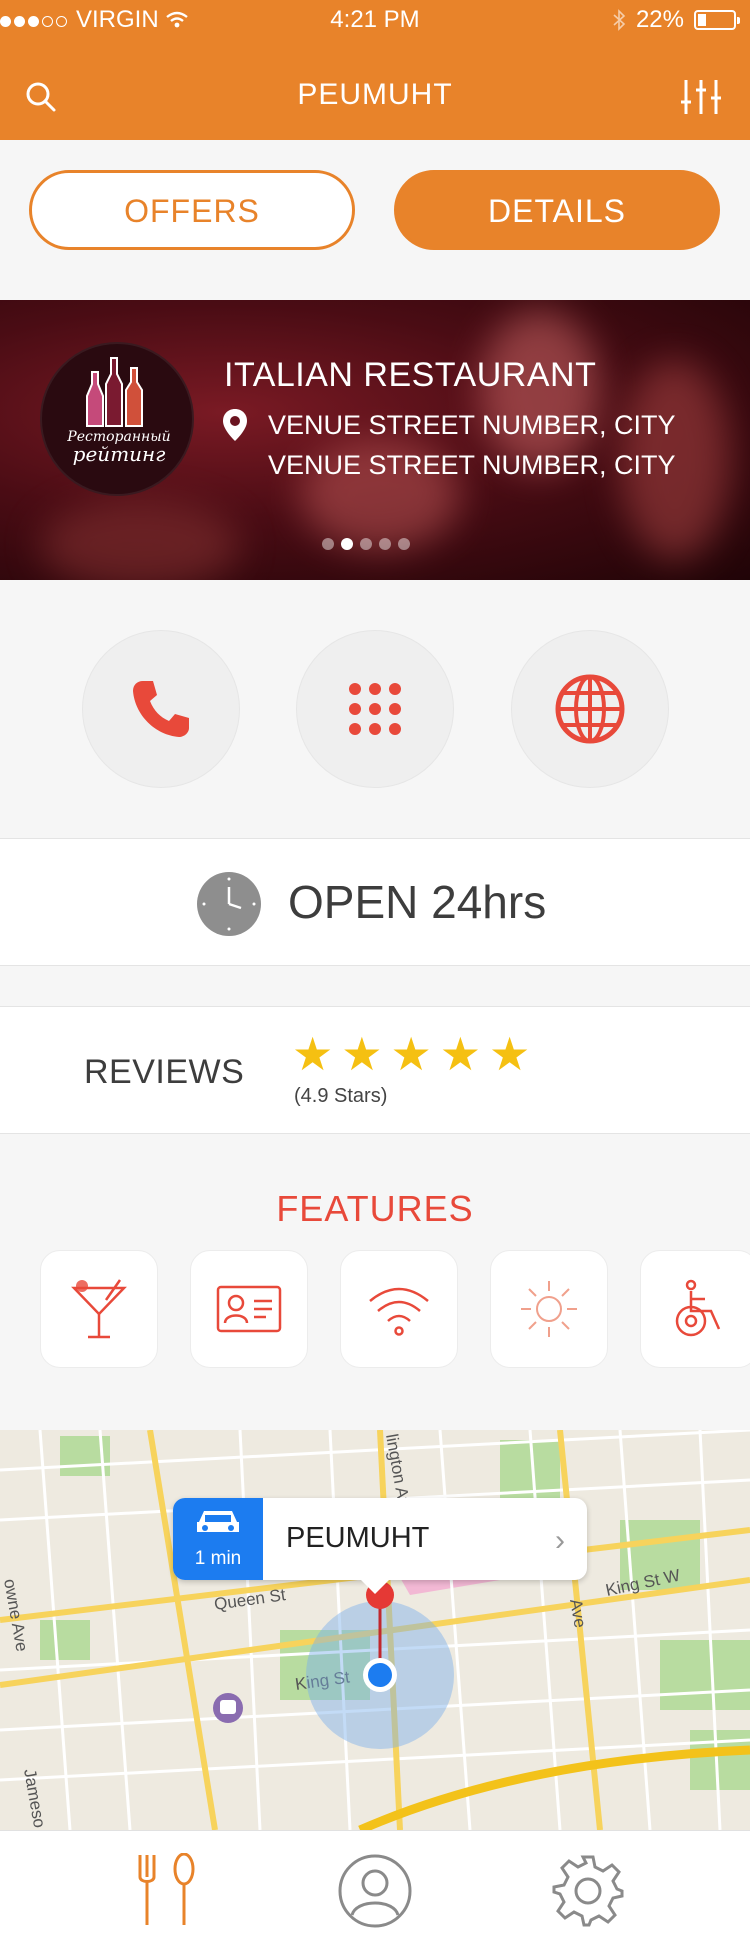  Describe the element at coordinates (375, 70) in the screenshot. I see `app-header: VIRGIN 4:21 PM 22% PEUMUHT` at that location.